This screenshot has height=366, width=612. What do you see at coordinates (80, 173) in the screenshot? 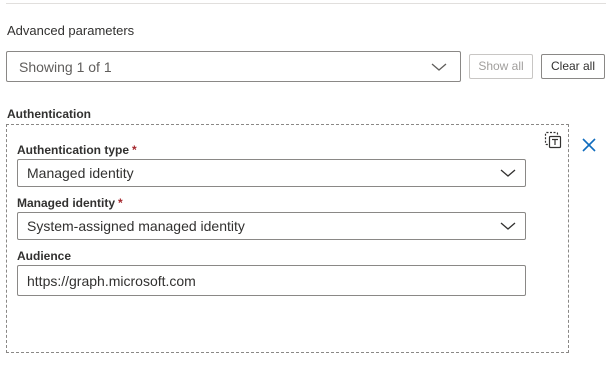
I see `authentication-type-value: Managed identity` at bounding box center [80, 173].